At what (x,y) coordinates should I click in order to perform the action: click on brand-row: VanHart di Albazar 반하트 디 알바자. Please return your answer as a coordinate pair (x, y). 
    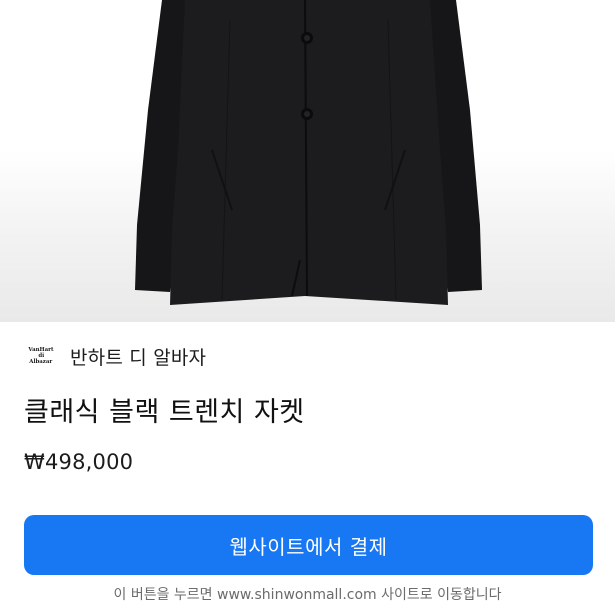
    Looking at the image, I should click on (115, 356).